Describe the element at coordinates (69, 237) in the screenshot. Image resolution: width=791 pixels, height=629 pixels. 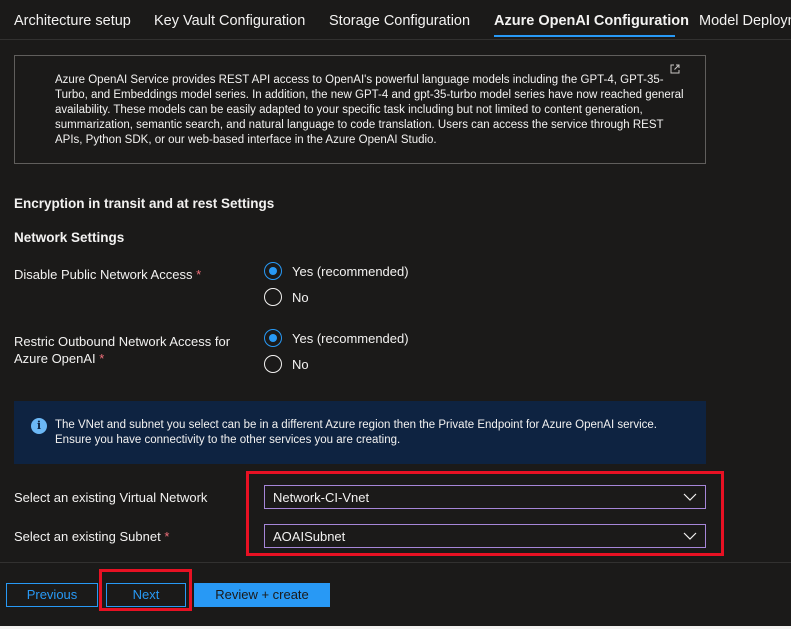
I see `network-settings-heading: Network Settings` at that location.